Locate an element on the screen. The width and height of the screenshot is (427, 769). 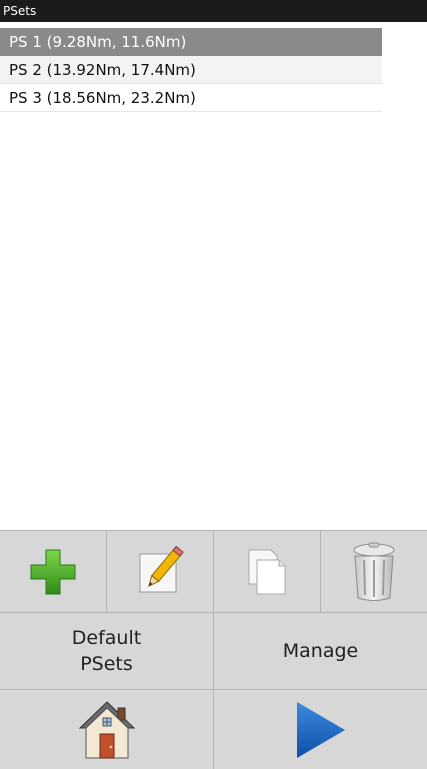
pset-list-item: PS 3 (18.56Nm, 23.2Nm) is located at coordinates (191, 98).